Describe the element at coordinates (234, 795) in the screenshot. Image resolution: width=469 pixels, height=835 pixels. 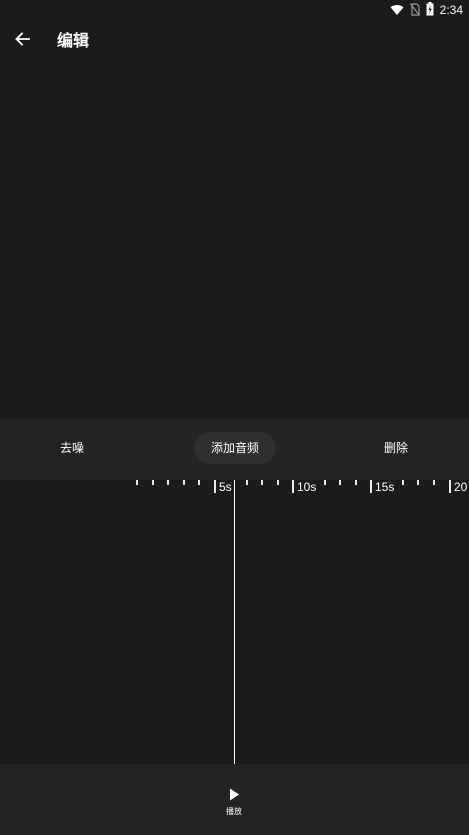
I see `play-icon` at that location.